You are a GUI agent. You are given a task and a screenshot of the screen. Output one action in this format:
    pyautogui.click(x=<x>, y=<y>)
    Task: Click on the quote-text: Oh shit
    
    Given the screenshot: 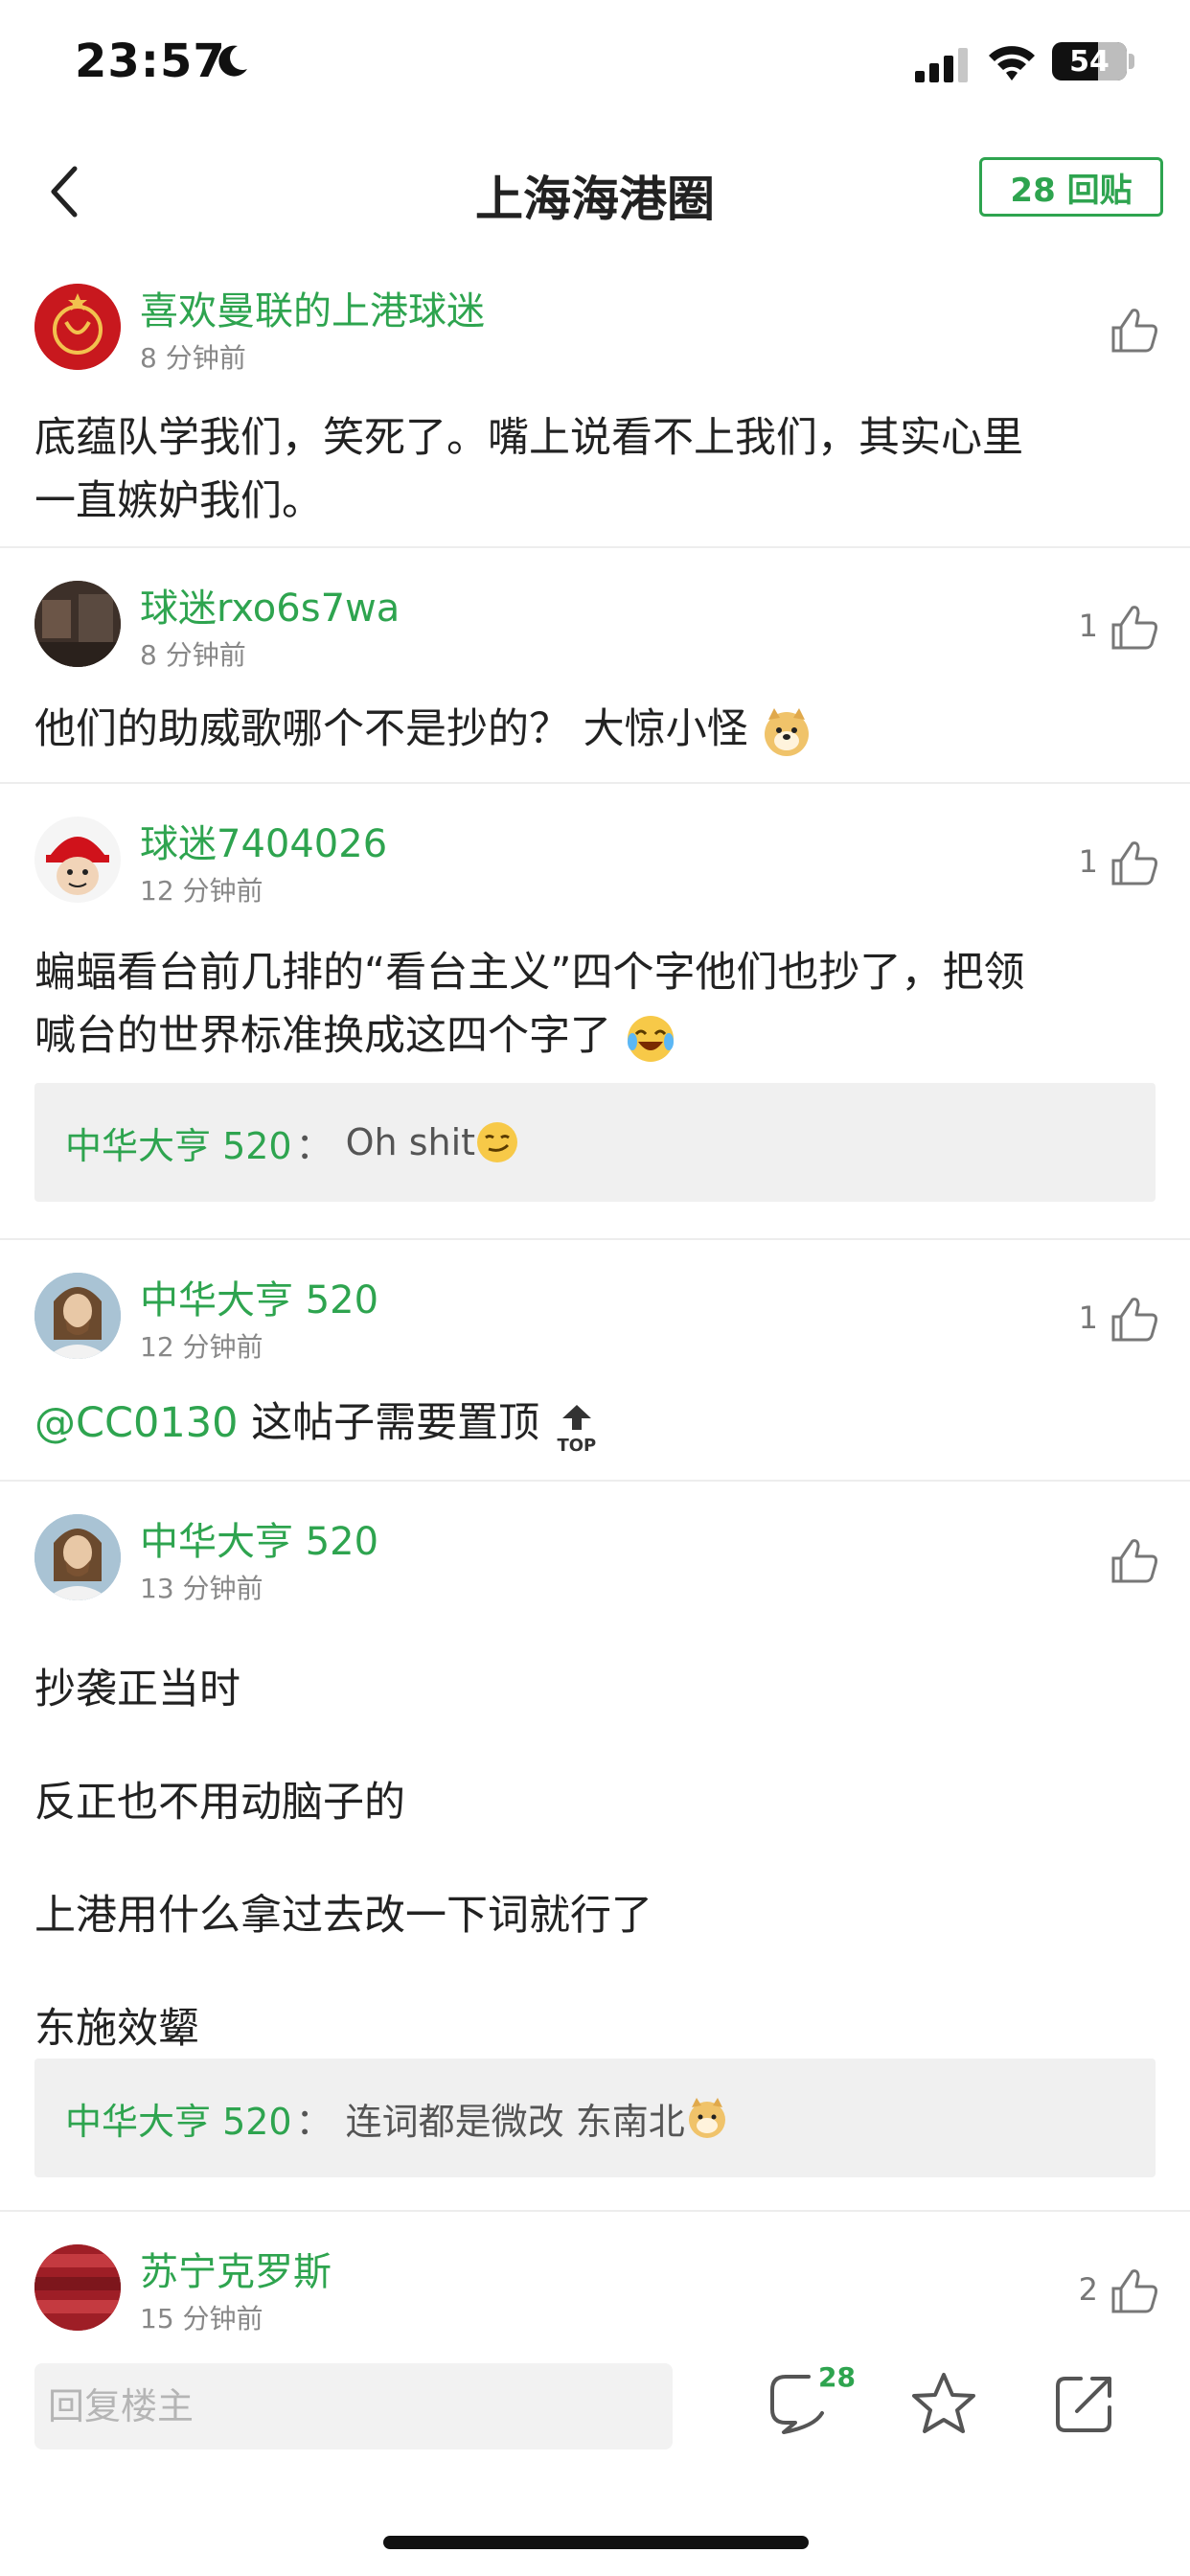 What is the action you would take?
    pyautogui.click(x=411, y=1142)
    